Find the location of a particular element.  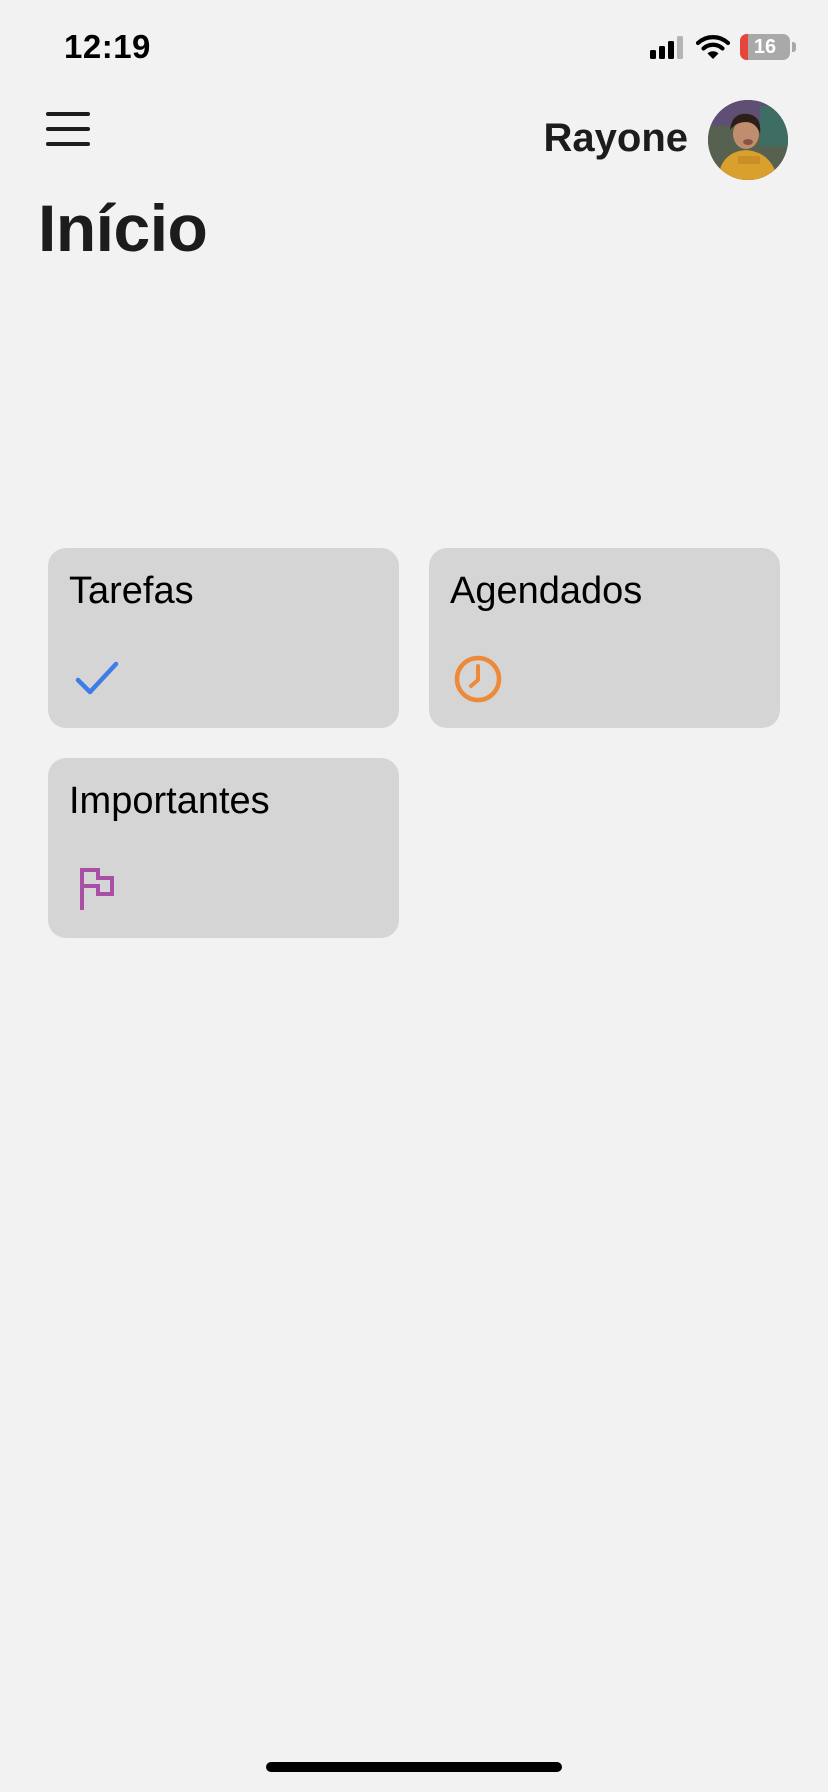

checkmark-icon is located at coordinates (97, 678).